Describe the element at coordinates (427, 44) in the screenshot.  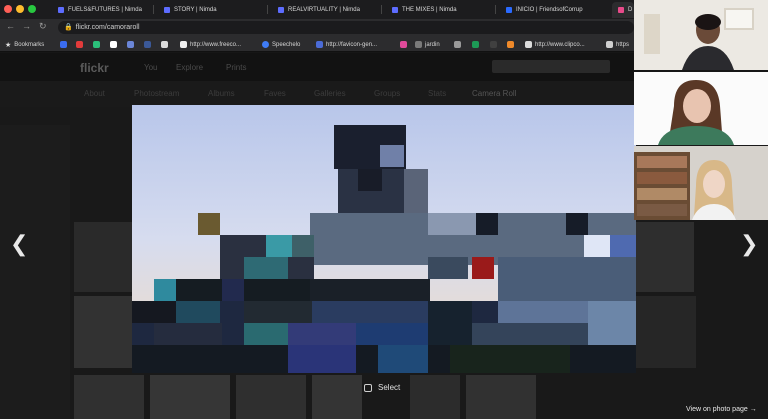
I see `bookmark-jardin: jardin` at that location.